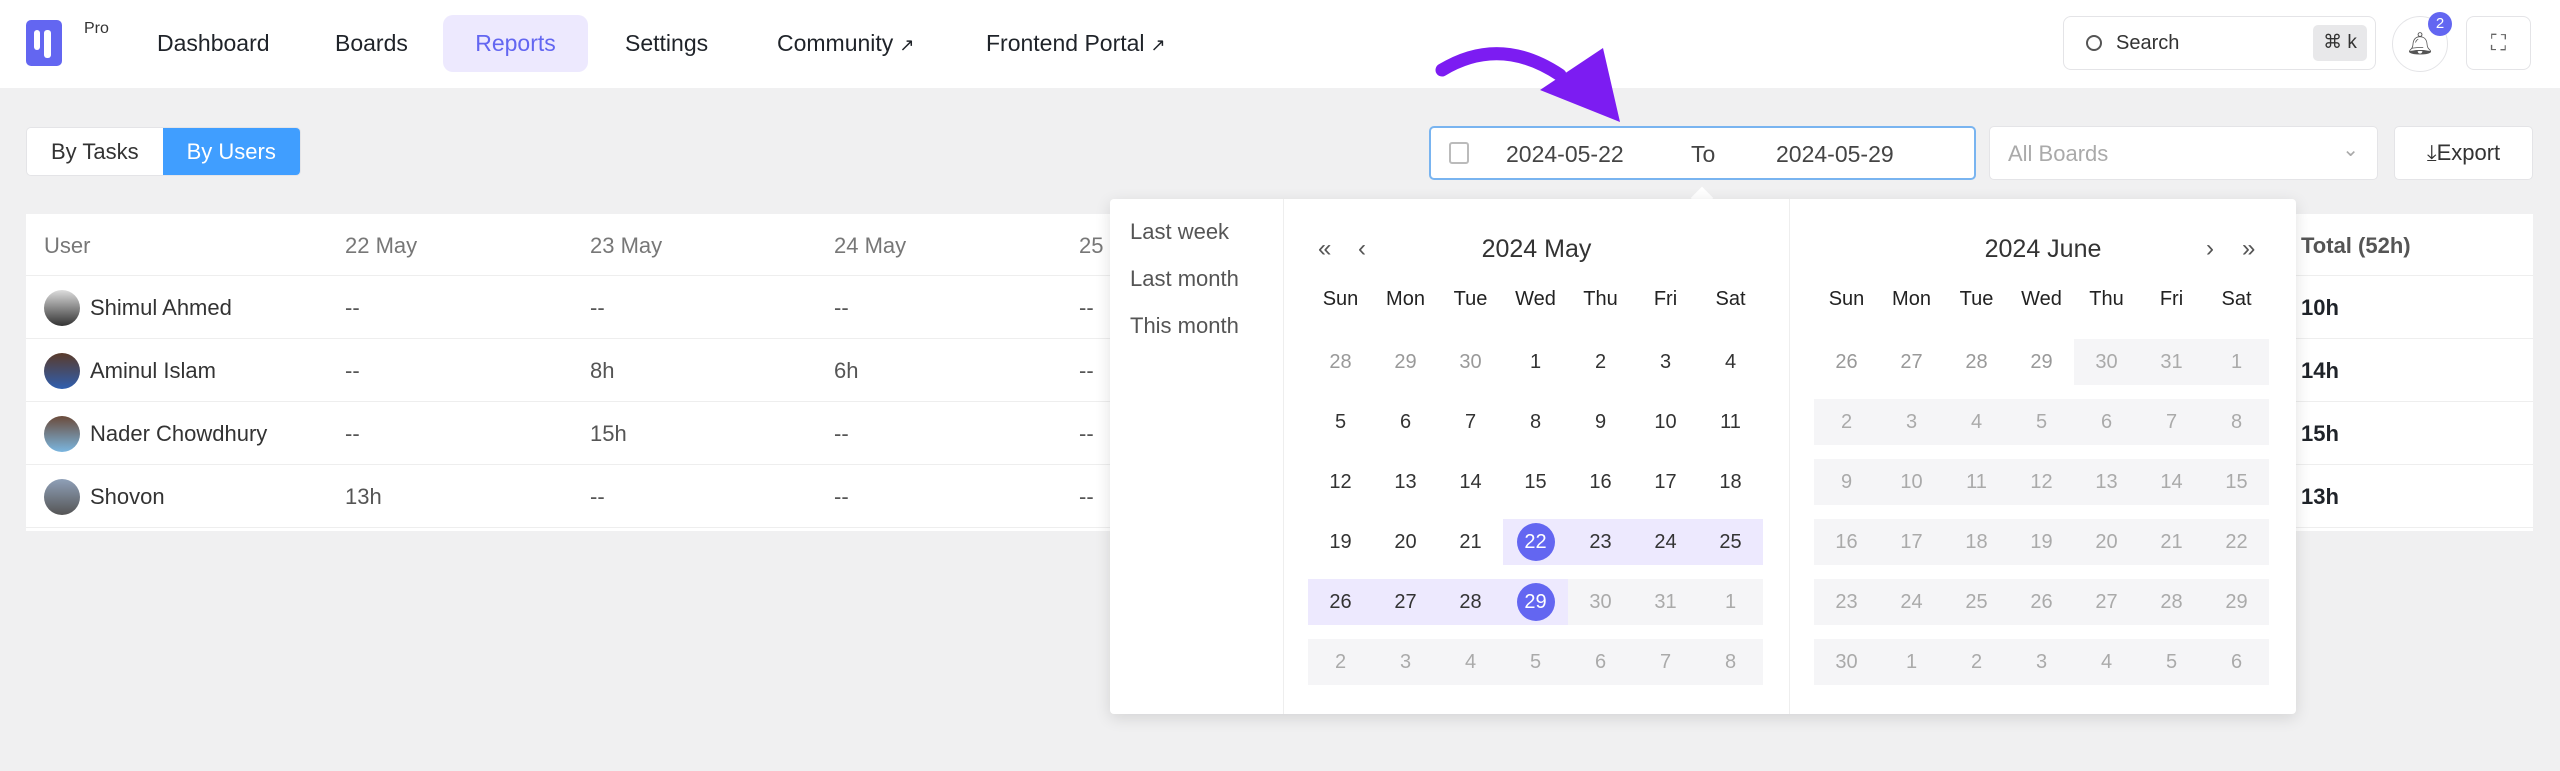 This screenshot has height=771, width=2560. What do you see at coordinates (1076, 43) in the screenshot?
I see `nav-frontend-portal: Frontend Portal ↗` at bounding box center [1076, 43].